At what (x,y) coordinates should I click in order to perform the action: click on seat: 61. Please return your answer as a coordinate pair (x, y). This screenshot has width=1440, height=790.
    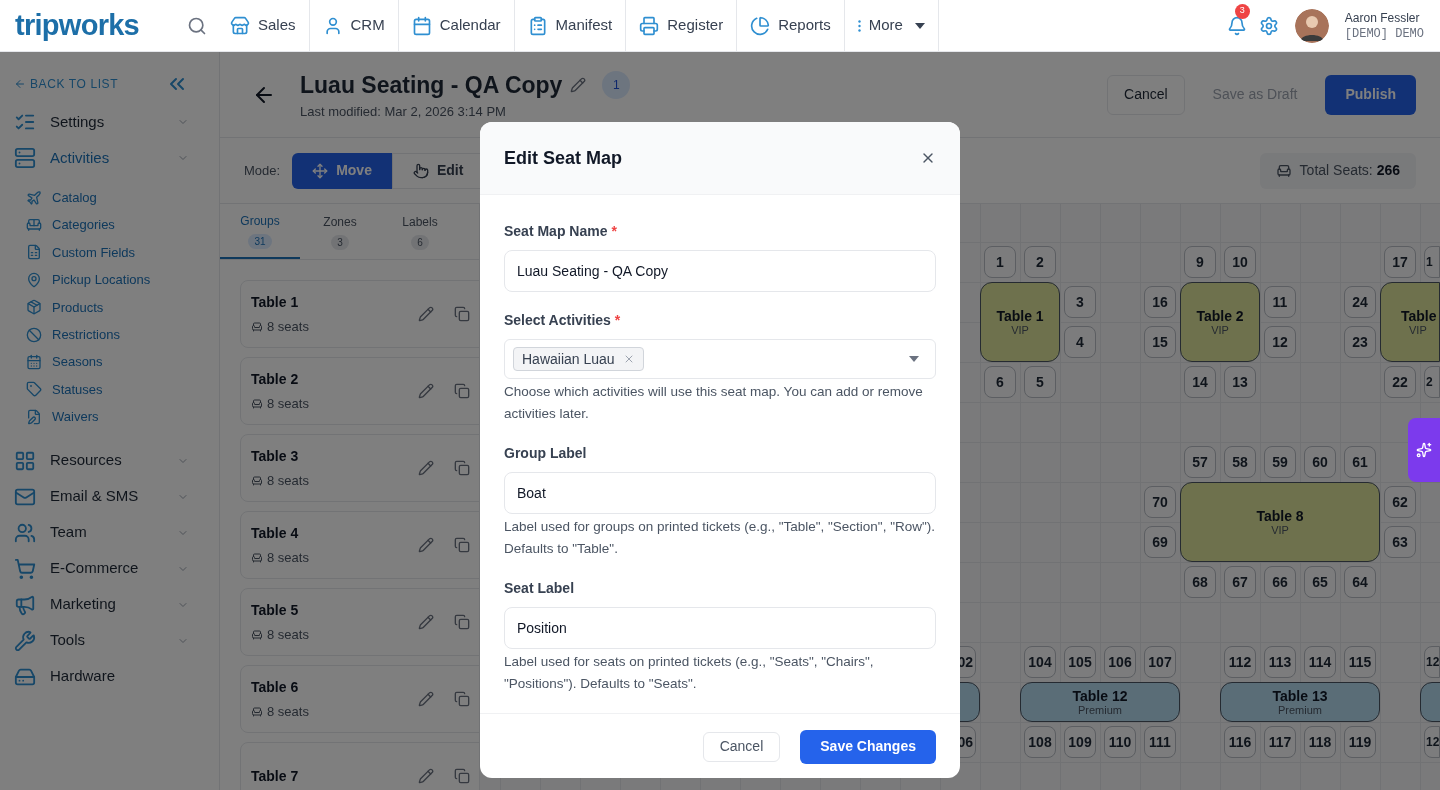
    Looking at the image, I should click on (1360, 462).